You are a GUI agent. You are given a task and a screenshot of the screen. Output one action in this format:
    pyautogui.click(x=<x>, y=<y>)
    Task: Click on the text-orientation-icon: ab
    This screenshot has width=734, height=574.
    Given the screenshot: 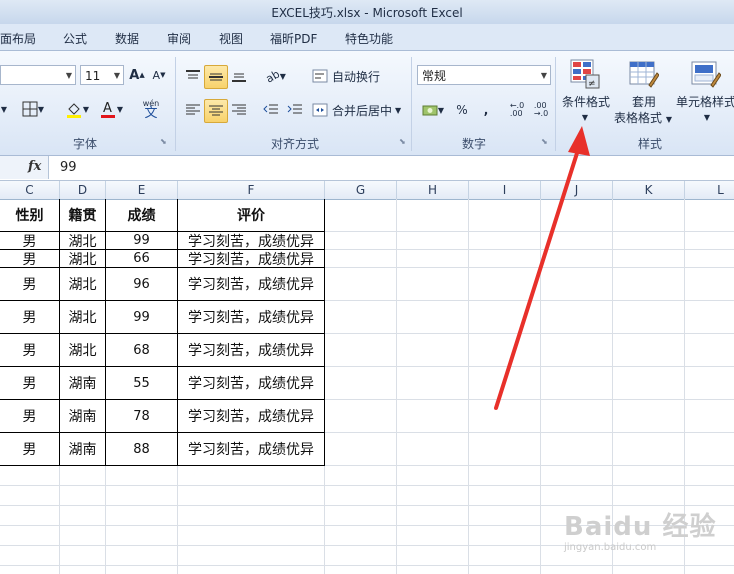 What is the action you would take?
    pyautogui.click(x=273, y=76)
    